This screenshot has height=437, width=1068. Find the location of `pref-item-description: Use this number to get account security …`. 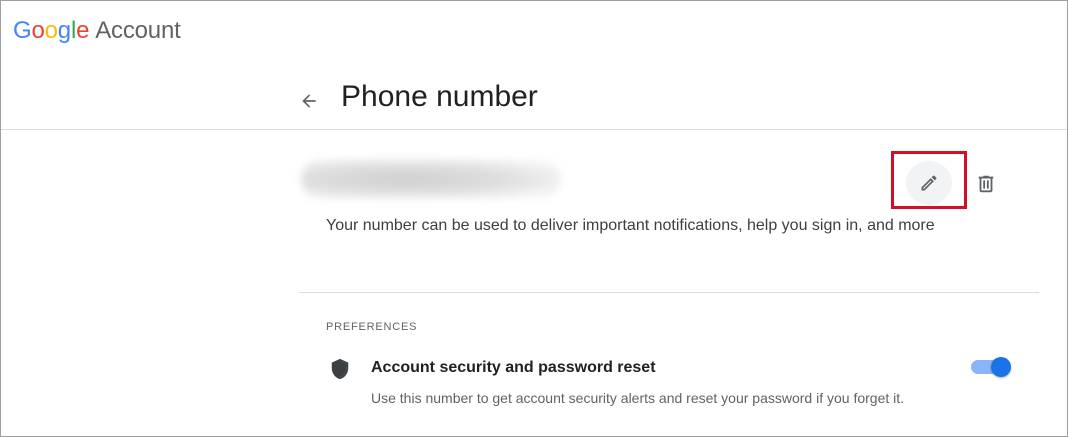

pref-item-description: Use this number to get account security … is located at coordinates (638, 398).